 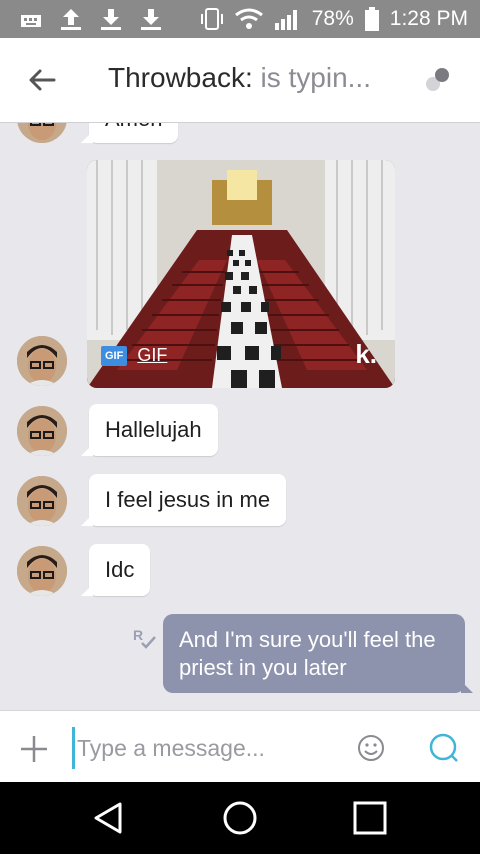 What do you see at coordinates (371, 748) in the screenshot?
I see `emoji-icon` at bounding box center [371, 748].